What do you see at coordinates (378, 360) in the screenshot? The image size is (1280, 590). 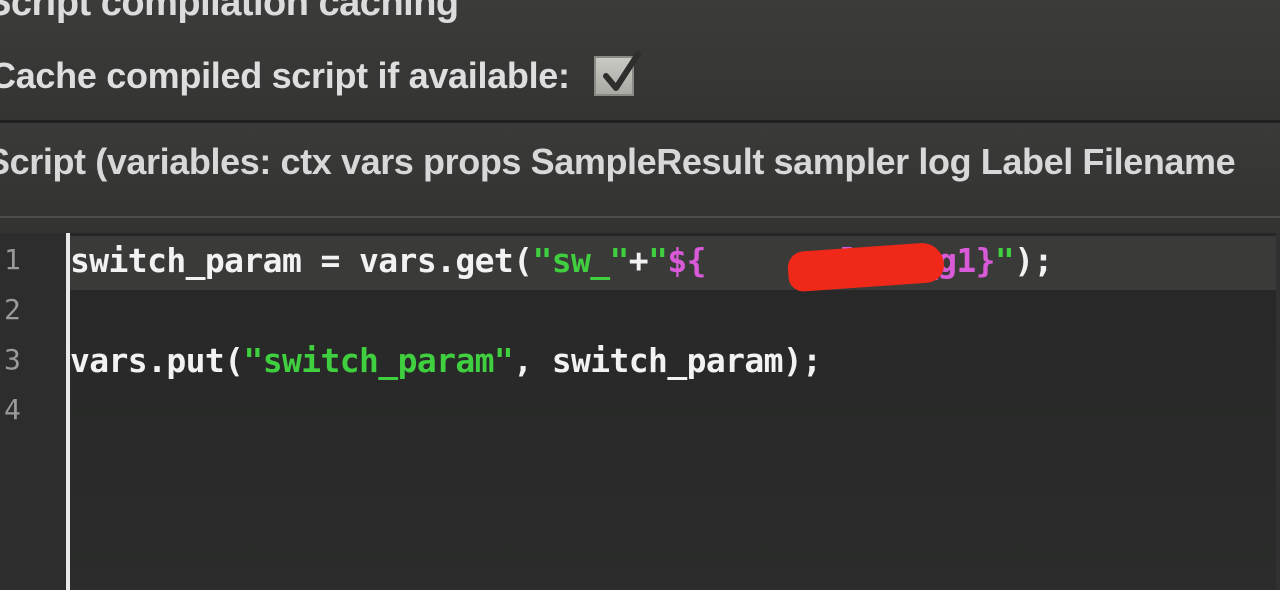 I see `code-token-str: "switch_param"` at bounding box center [378, 360].